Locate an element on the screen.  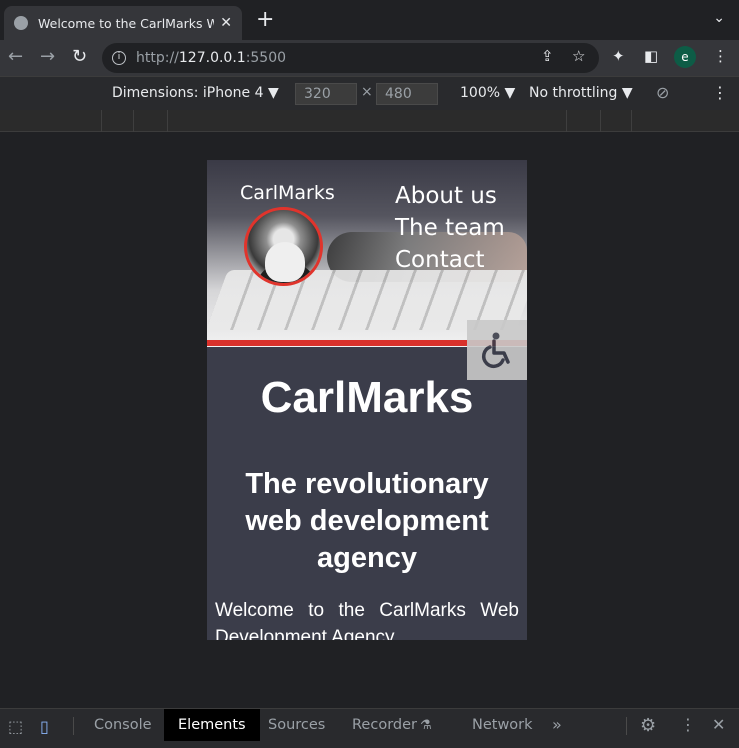
share-icon: ⇪ is located at coordinates (547, 56).